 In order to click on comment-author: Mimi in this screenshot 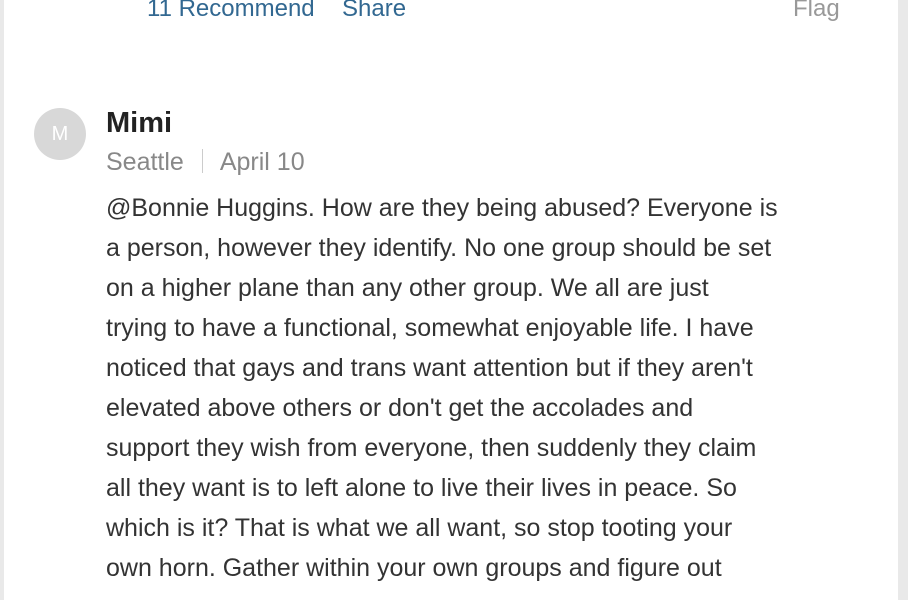, I will do `click(139, 123)`.